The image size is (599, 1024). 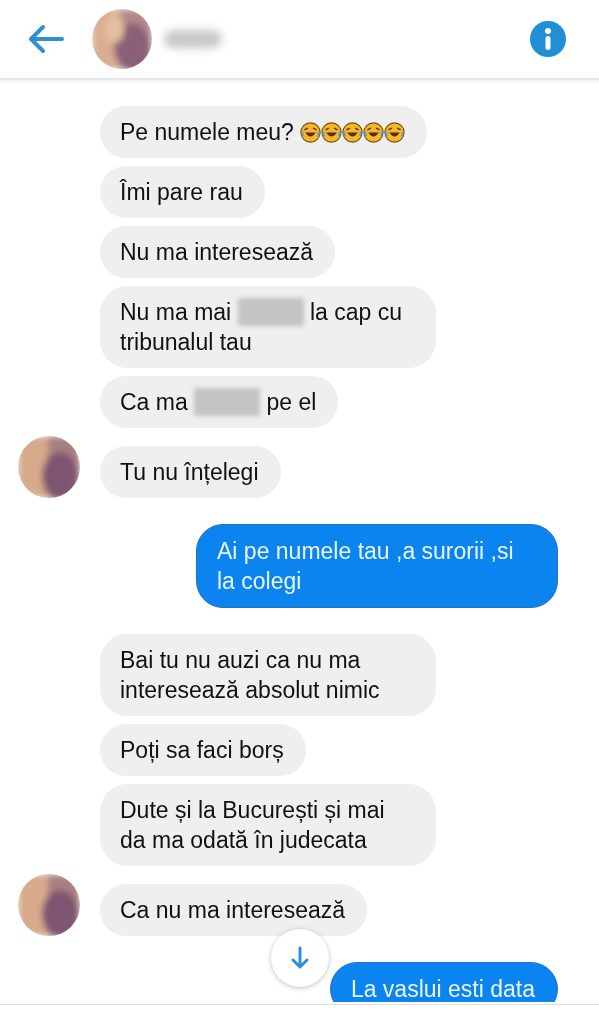 I want to click on message-bubble: Nu ma mai la cap cu tribunalul tau, so click(x=268, y=327).